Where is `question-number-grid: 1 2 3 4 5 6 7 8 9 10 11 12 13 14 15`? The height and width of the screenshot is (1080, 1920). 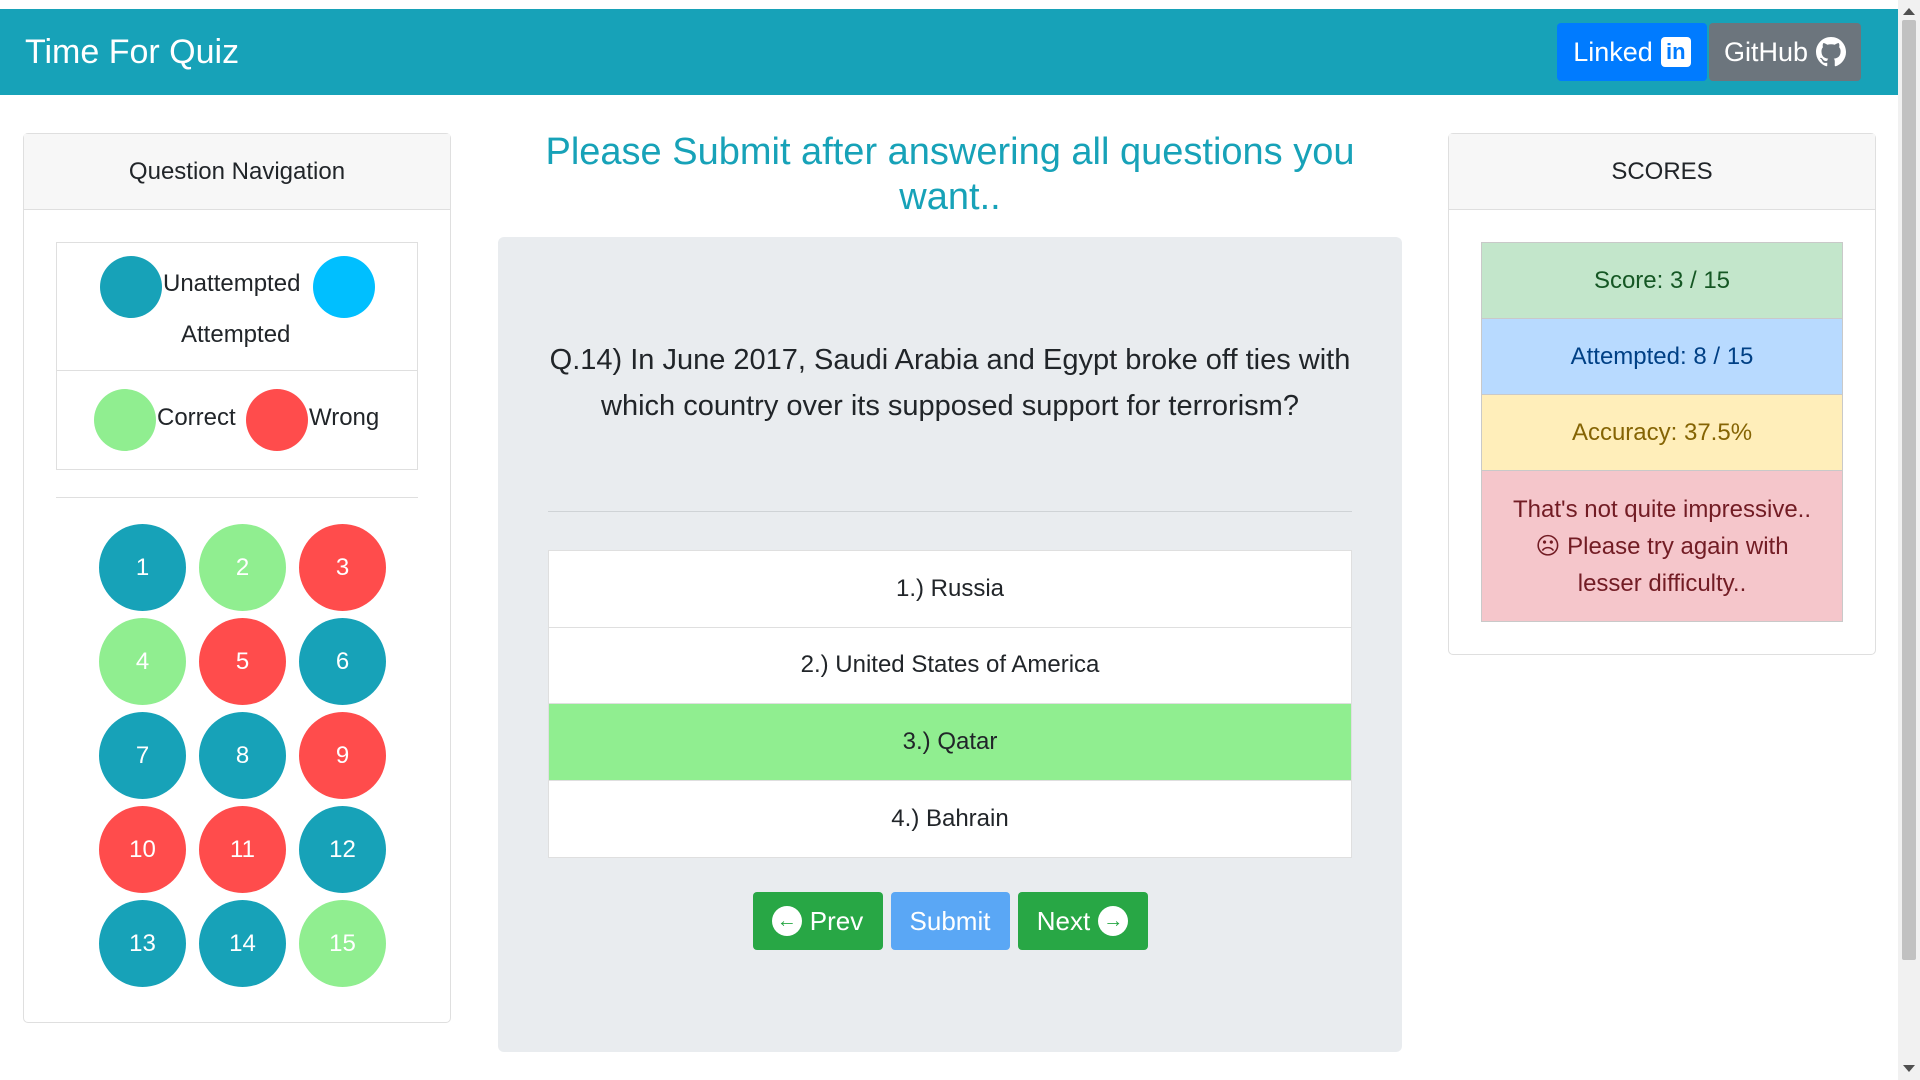
question-number-grid: 1 2 3 4 5 6 7 8 9 10 11 12 13 14 15 is located at coordinates (244, 759).